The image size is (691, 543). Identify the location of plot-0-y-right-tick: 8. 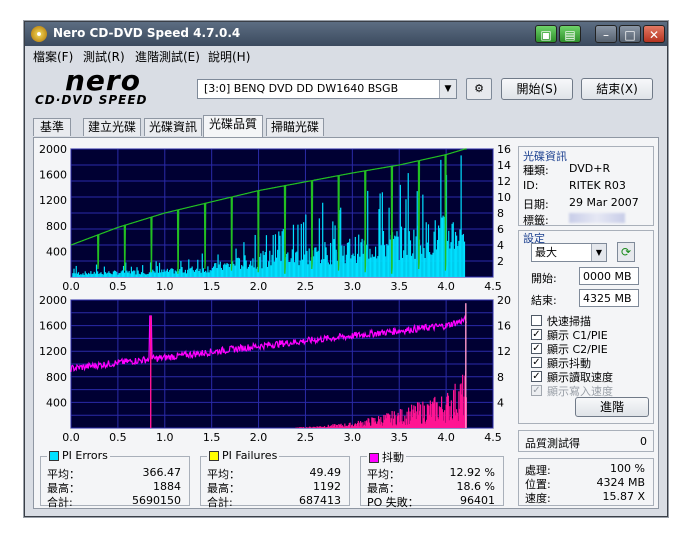
(500, 213).